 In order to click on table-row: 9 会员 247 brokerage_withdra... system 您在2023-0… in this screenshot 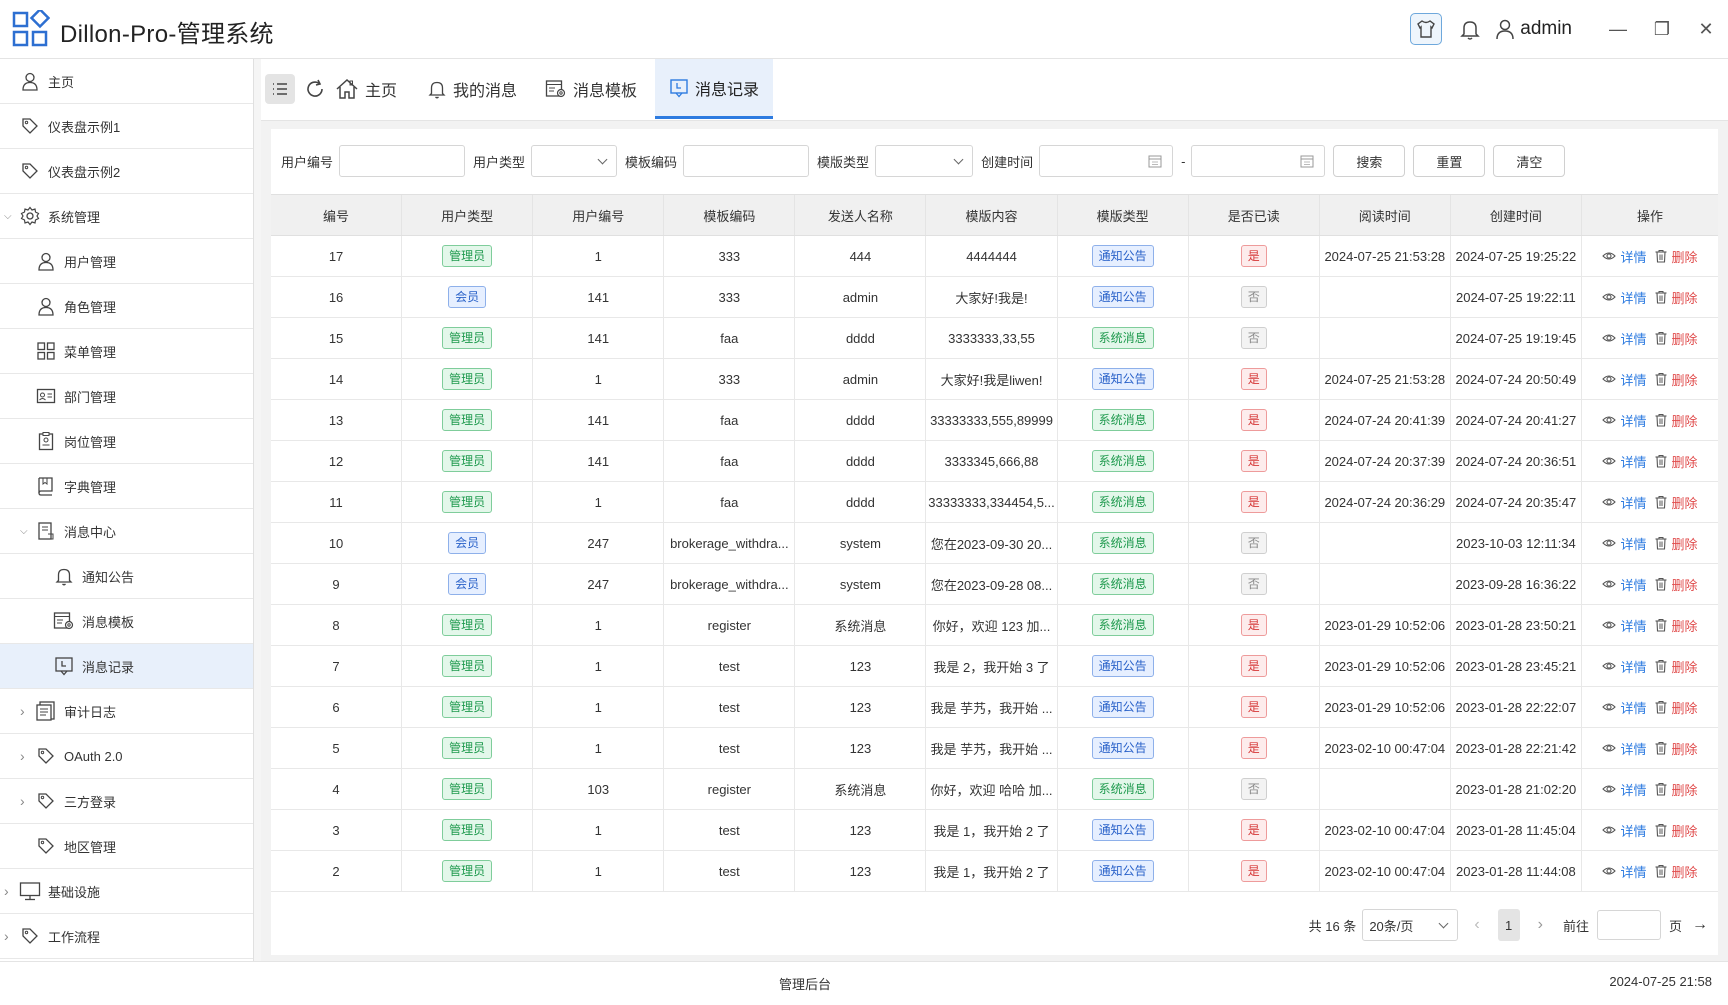, I will do `click(994, 584)`.